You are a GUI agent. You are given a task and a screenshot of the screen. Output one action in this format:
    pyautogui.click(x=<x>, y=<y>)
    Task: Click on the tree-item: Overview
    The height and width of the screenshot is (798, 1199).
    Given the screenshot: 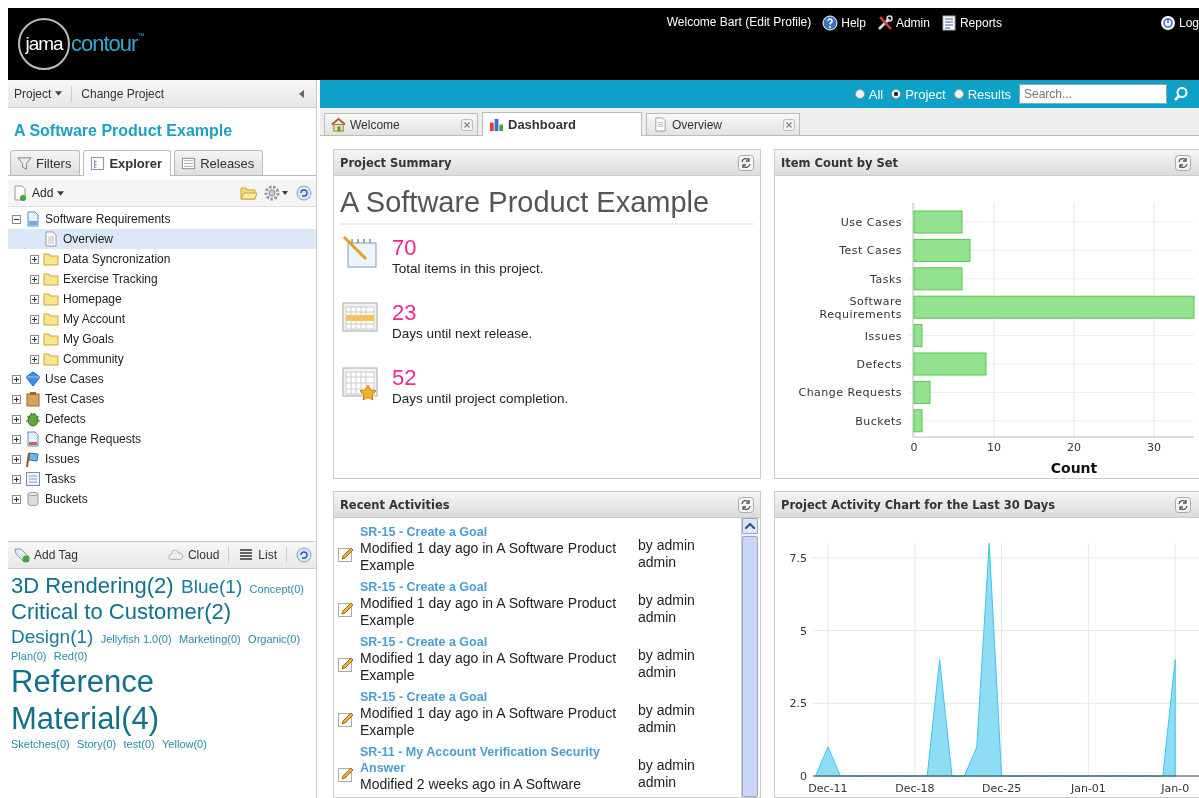 What is the action you would take?
    pyautogui.click(x=162, y=239)
    